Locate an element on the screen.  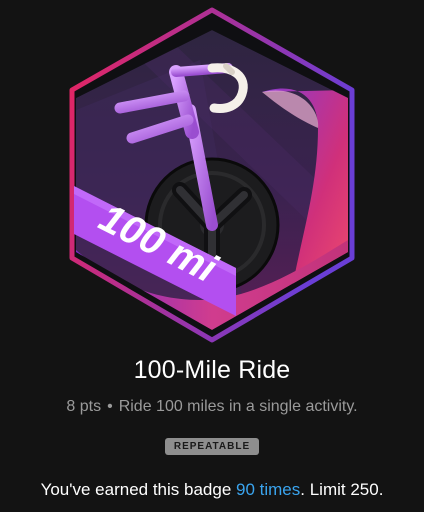
badge-title: 100-Mile Ride is located at coordinates (212, 370).